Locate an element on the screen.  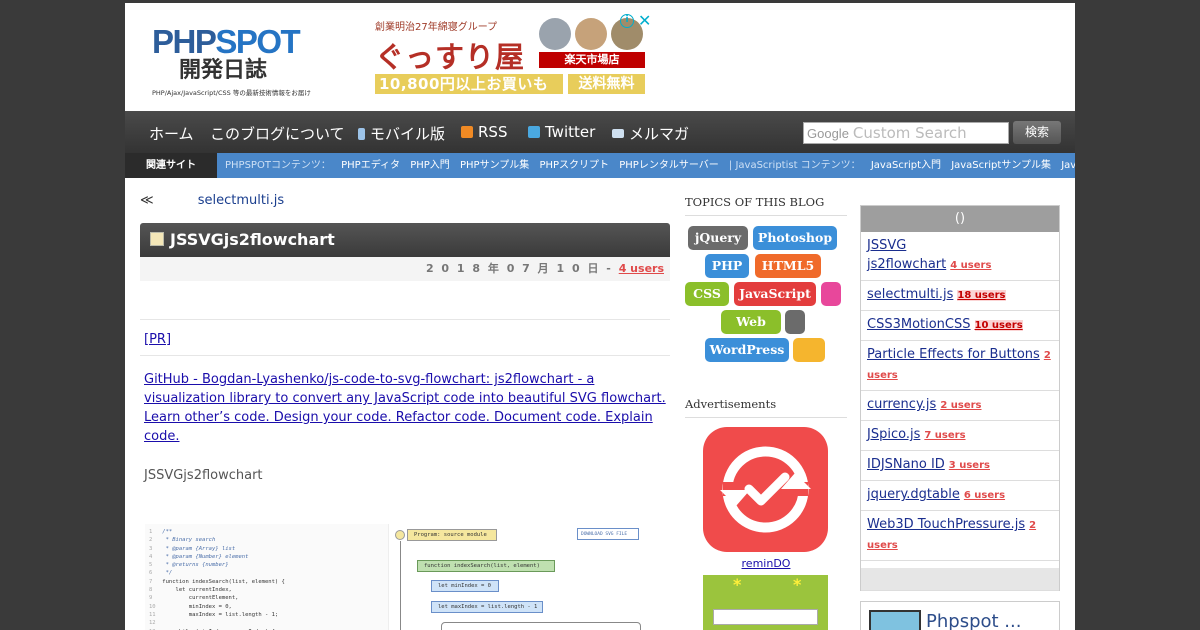
ad-brand: ぐっすり屋 is located at coordinates (450, 57).